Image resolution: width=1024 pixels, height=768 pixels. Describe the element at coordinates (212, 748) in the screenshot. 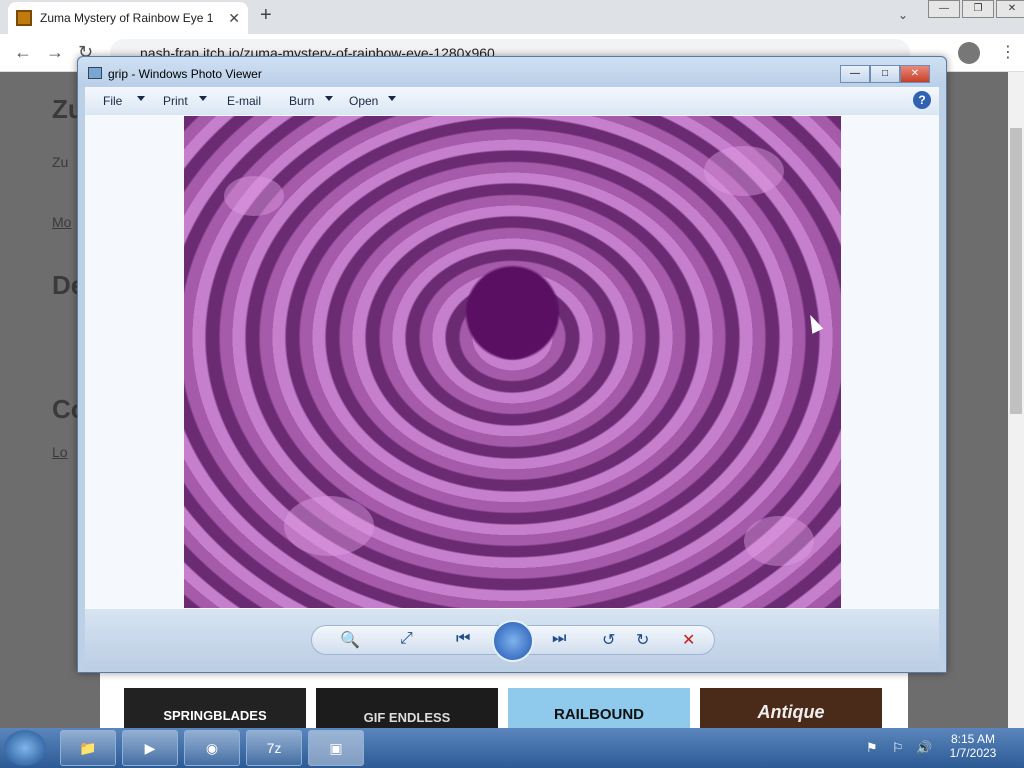

I see `taskbar-chrome: ◉` at that location.